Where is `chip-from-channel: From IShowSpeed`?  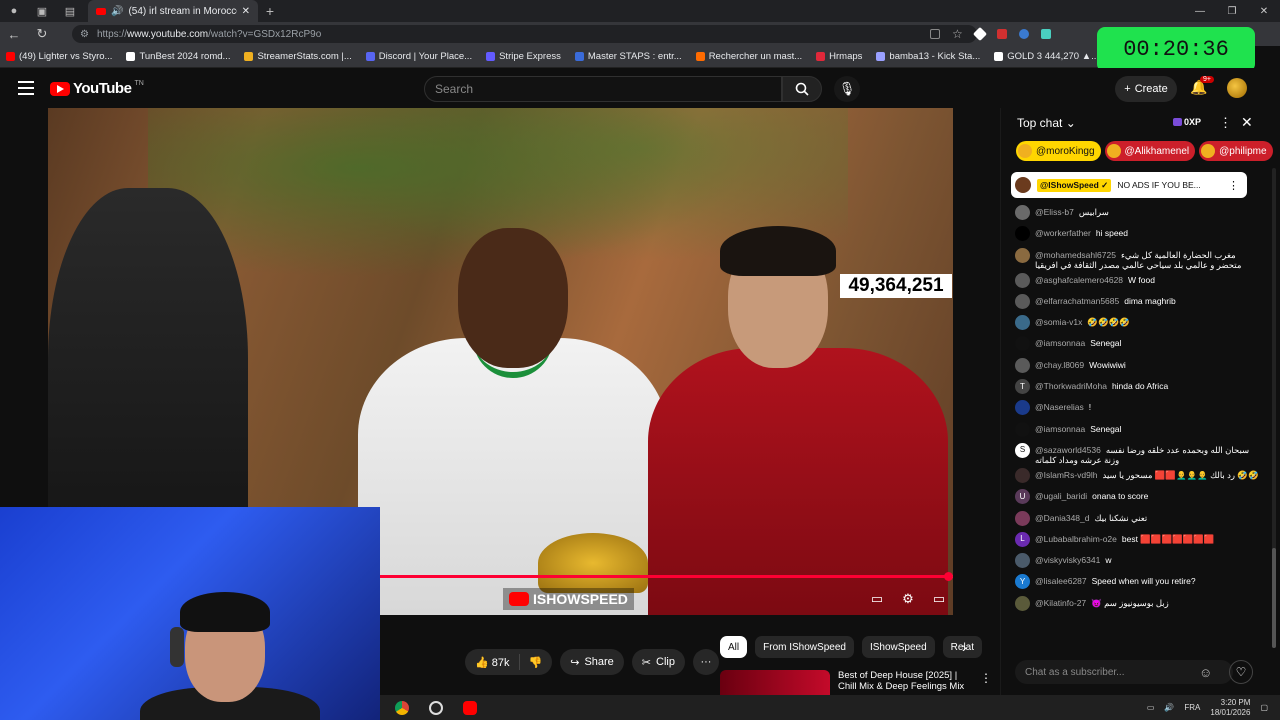
chip-from-channel: From IShowSpeed is located at coordinates (804, 647).